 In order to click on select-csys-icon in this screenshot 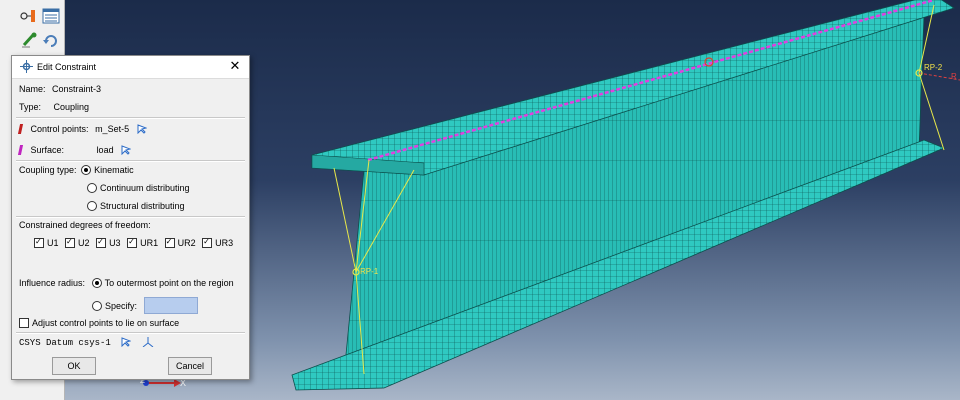, I will do `click(126, 343)`.